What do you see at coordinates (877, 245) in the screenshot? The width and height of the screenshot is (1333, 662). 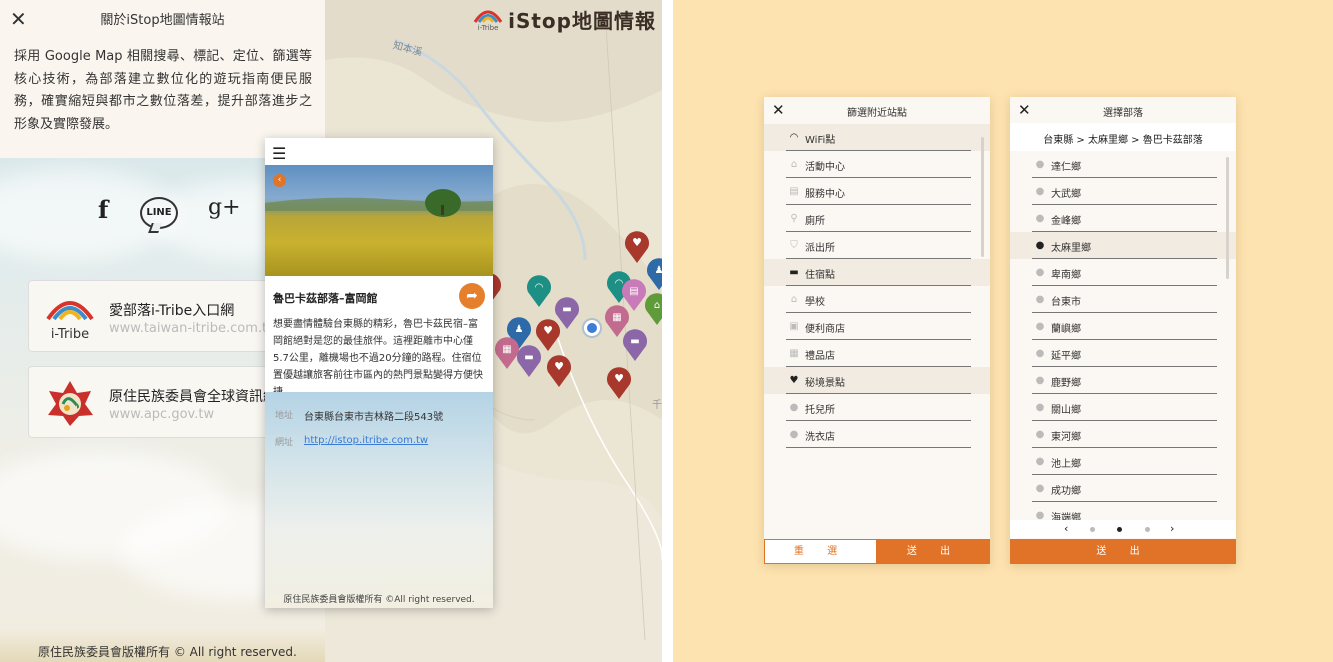 I see `filter-item-police: ⛉ 派出所` at bounding box center [877, 245].